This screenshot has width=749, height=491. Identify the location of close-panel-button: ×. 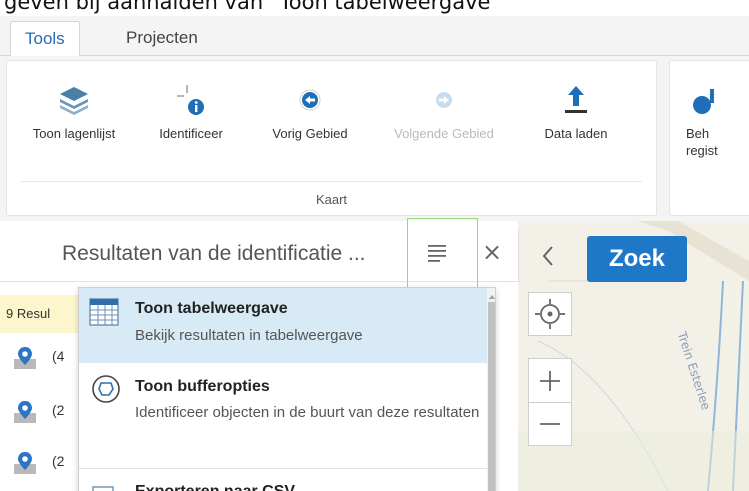
(492, 252).